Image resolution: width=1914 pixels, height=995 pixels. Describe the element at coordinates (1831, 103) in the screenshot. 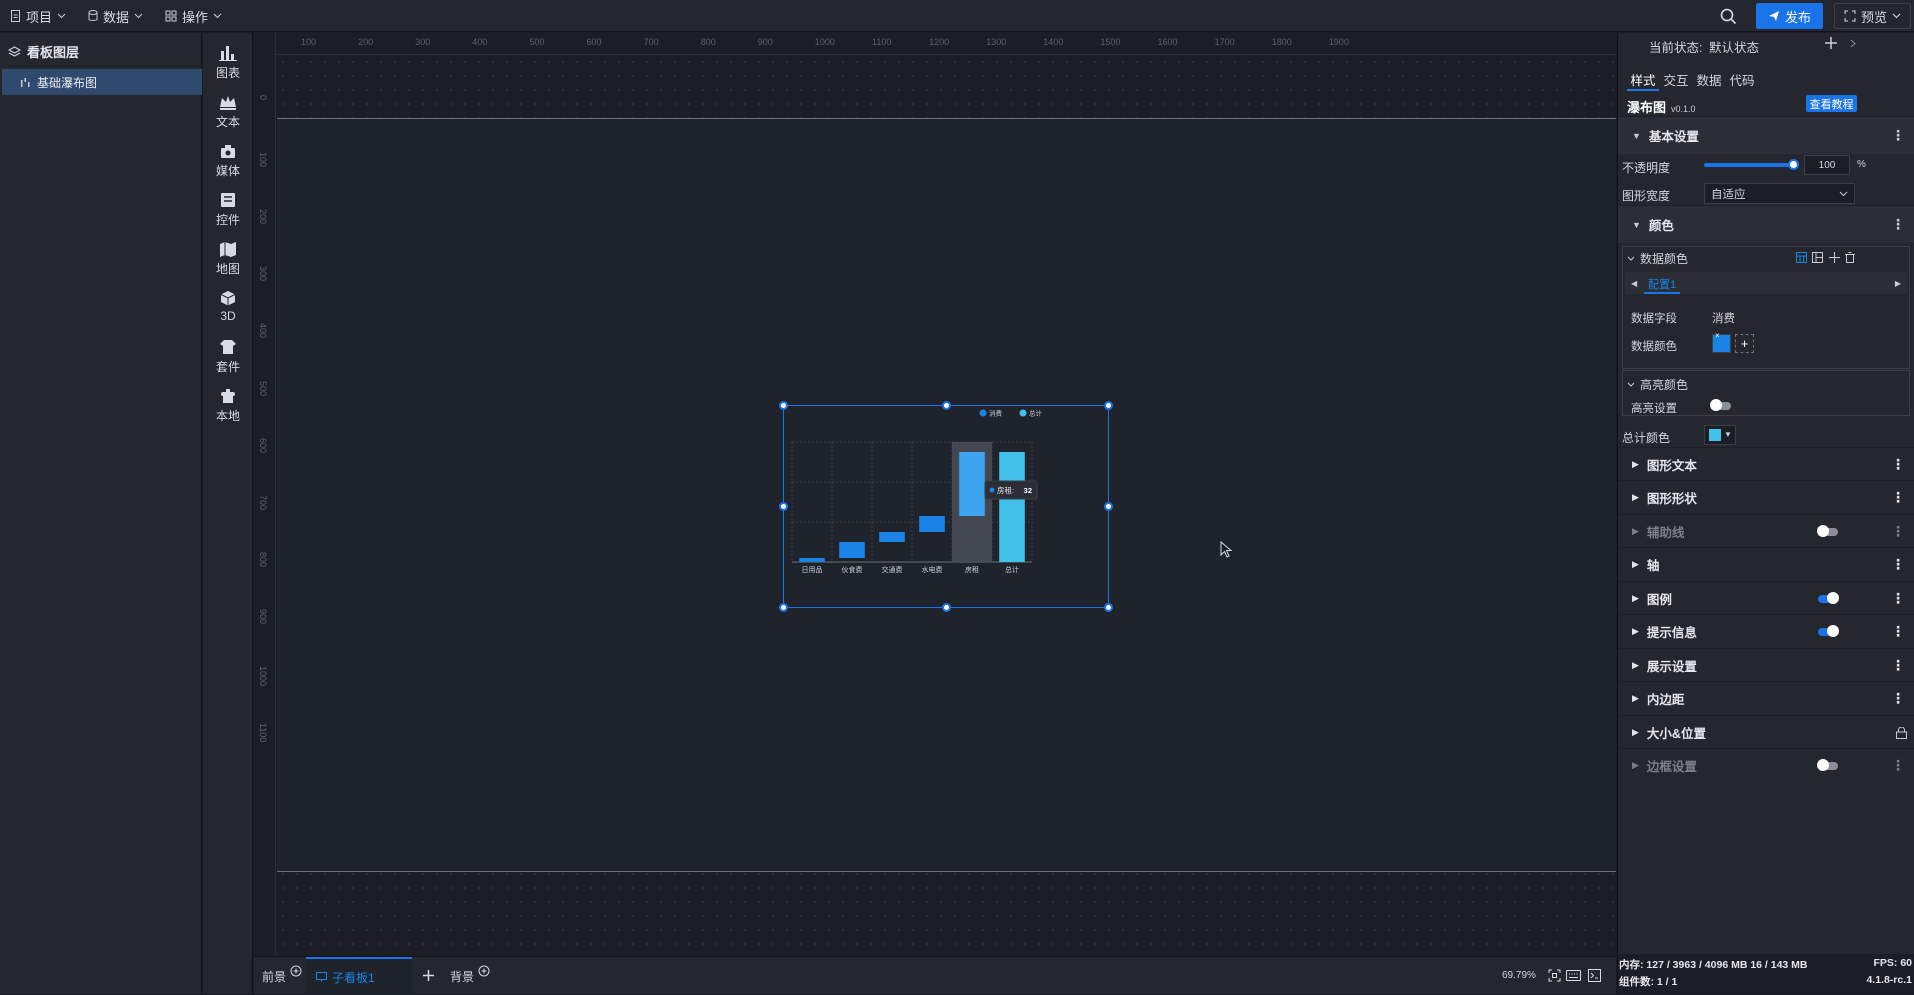

I see `tutorial-button: 查看教程` at that location.